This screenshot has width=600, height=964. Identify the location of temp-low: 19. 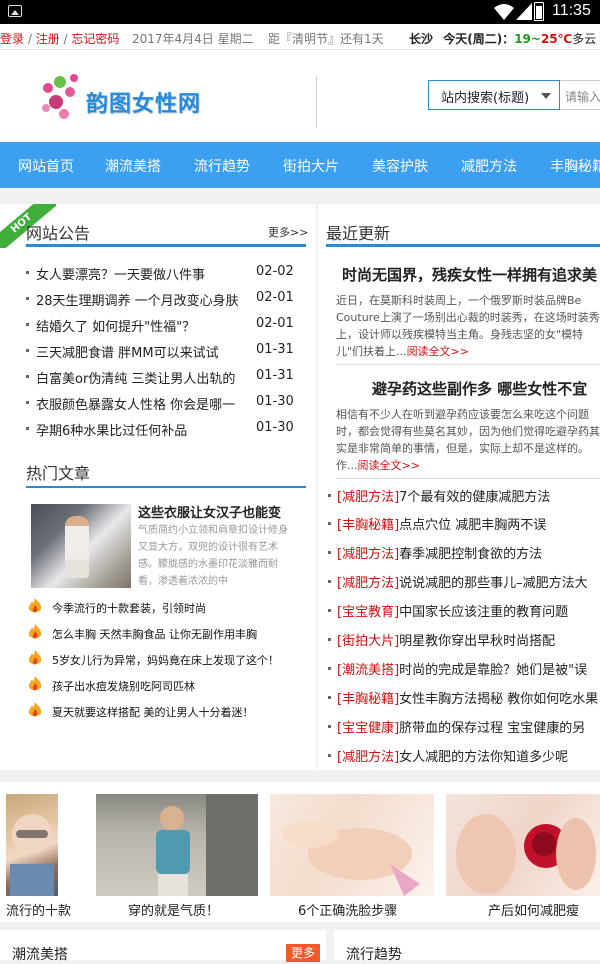
(522, 39).